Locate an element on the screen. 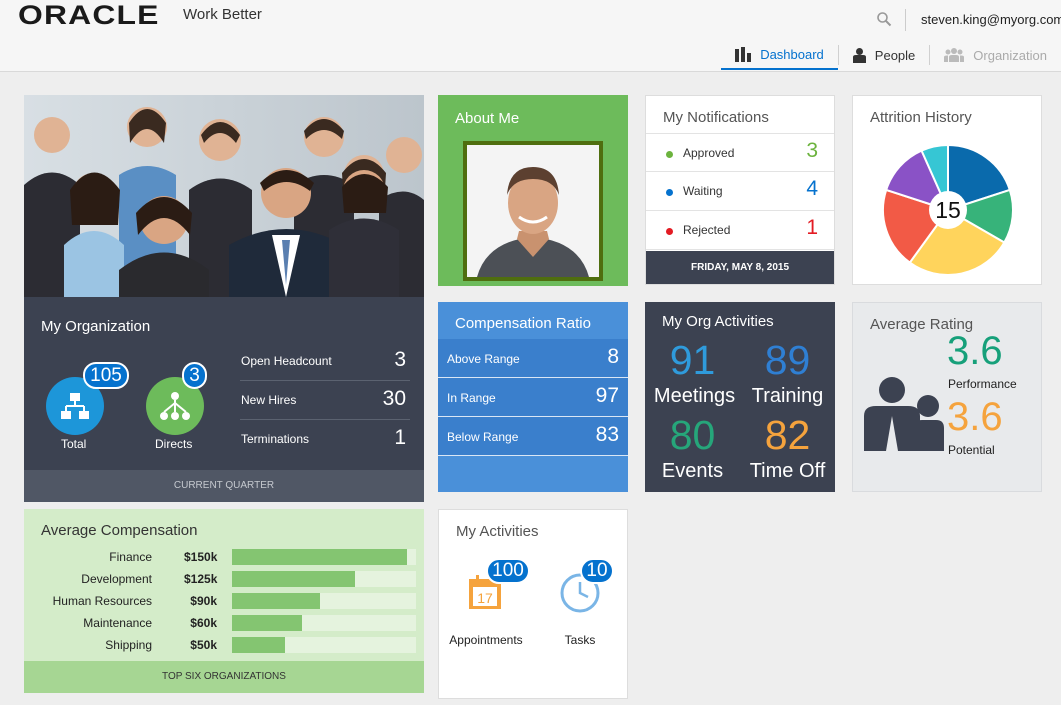 The width and height of the screenshot is (1061, 705). notification-label: Waiting is located at coordinates (703, 191).